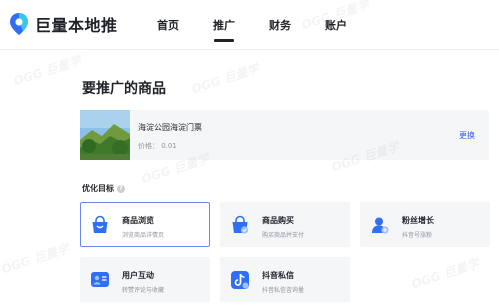  I want to click on goal-card-douyin-message: 抖音私信 抖音私信咨询量, so click(285, 279).